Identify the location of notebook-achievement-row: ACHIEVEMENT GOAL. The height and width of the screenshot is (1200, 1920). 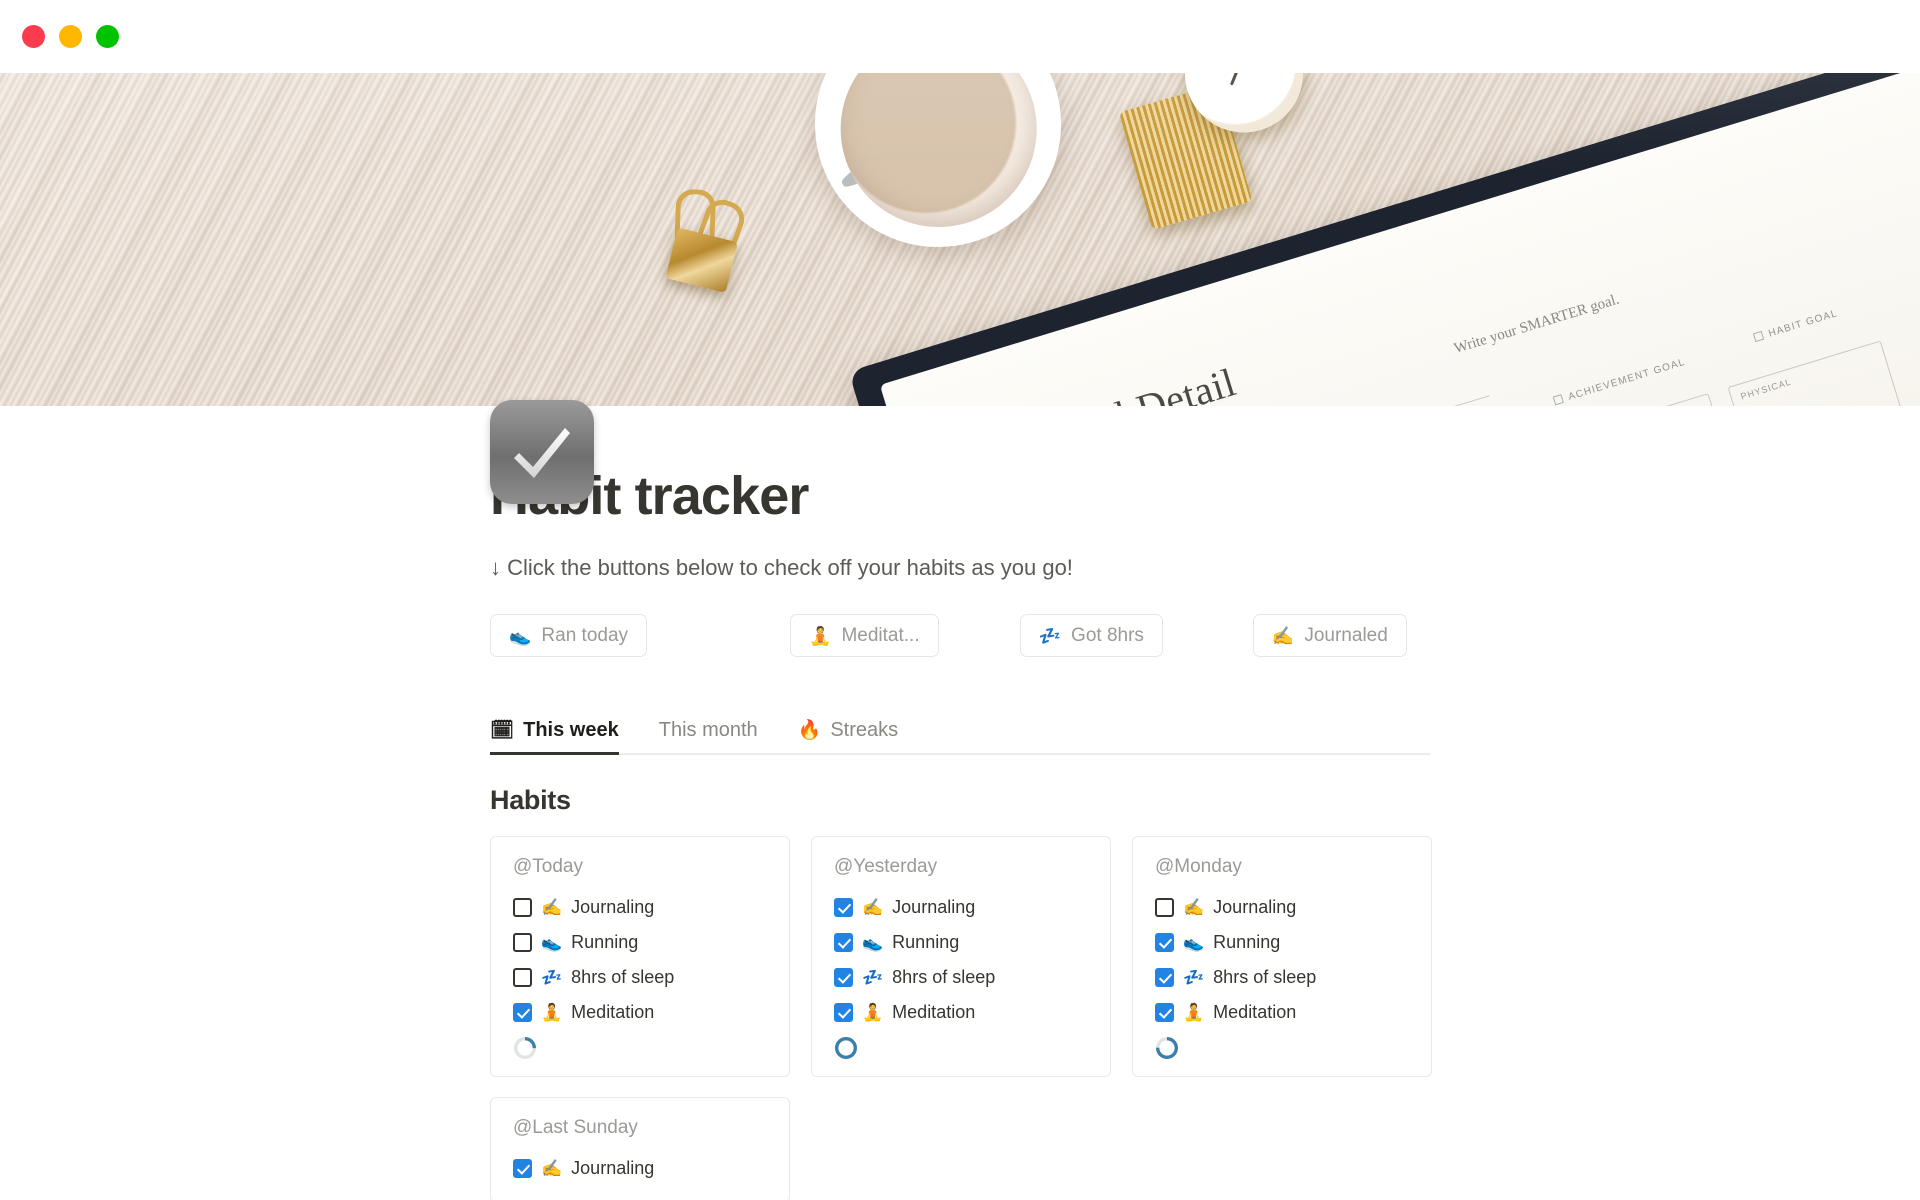
(1619, 381).